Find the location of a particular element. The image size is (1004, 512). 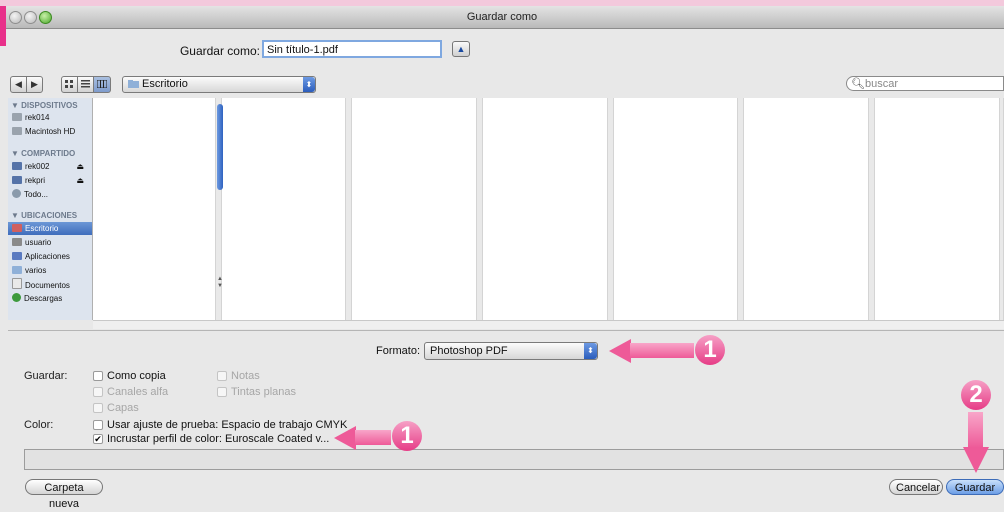

notes-checkbox is located at coordinates (222, 376).